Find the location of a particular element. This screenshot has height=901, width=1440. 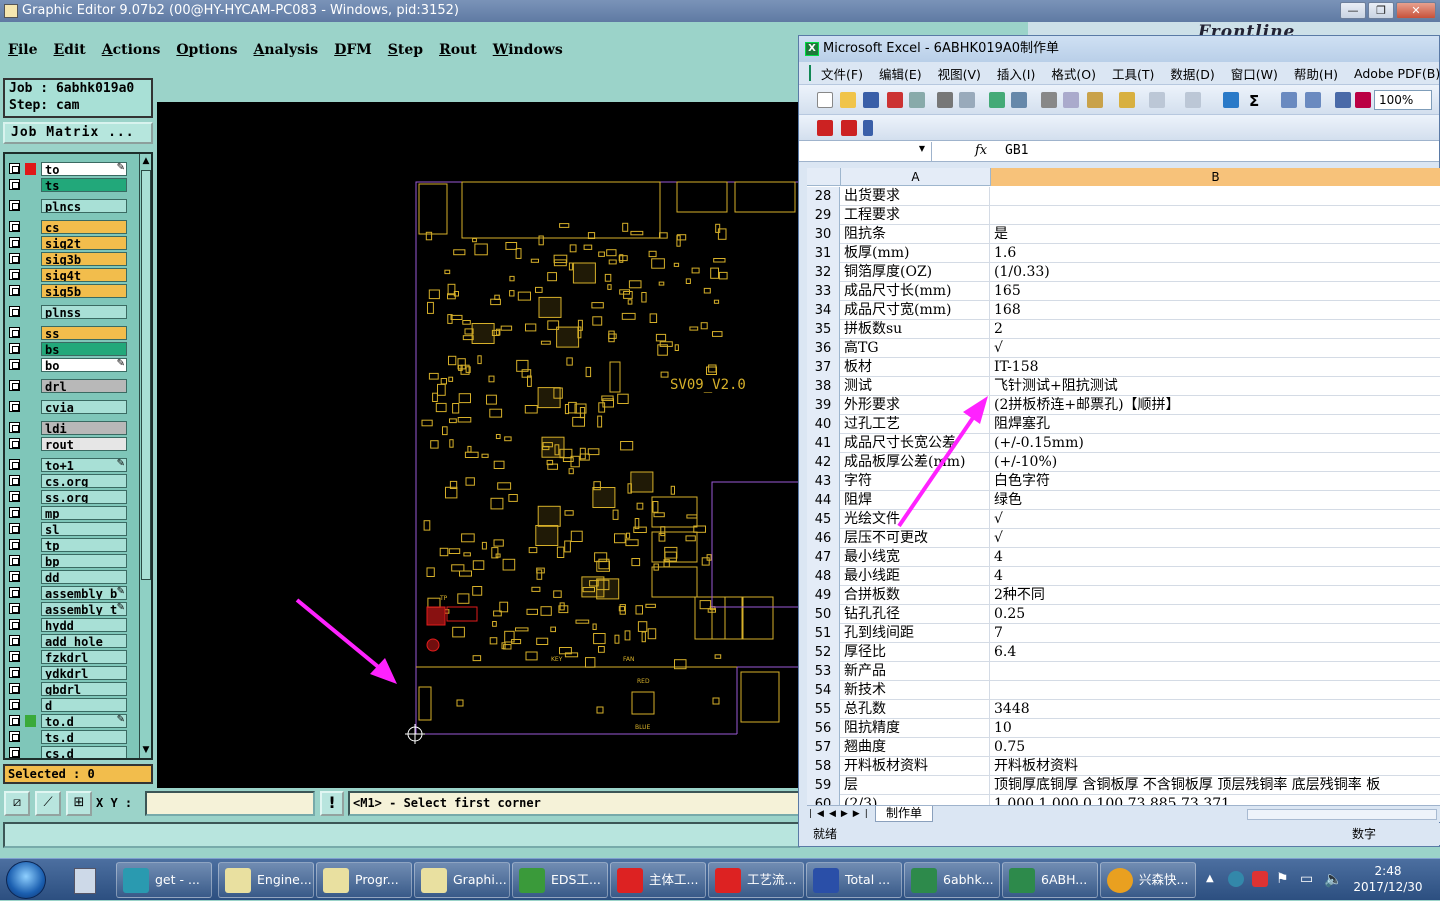

layer-name: sig2t is located at coordinates (84, 243).